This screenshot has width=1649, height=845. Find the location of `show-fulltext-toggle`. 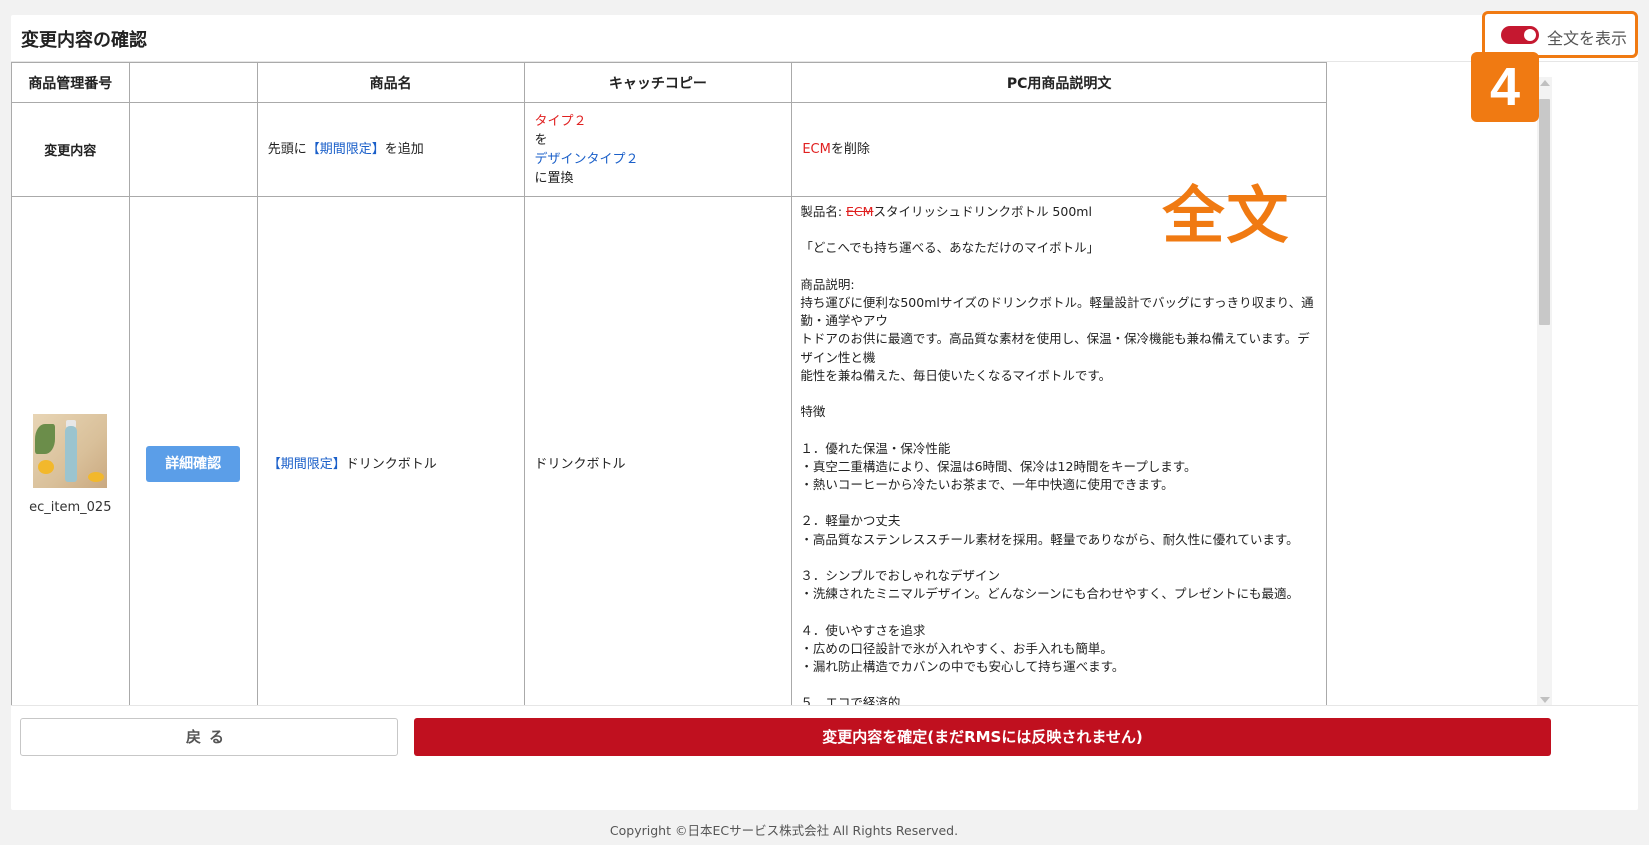

show-fulltext-toggle is located at coordinates (1520, 35).